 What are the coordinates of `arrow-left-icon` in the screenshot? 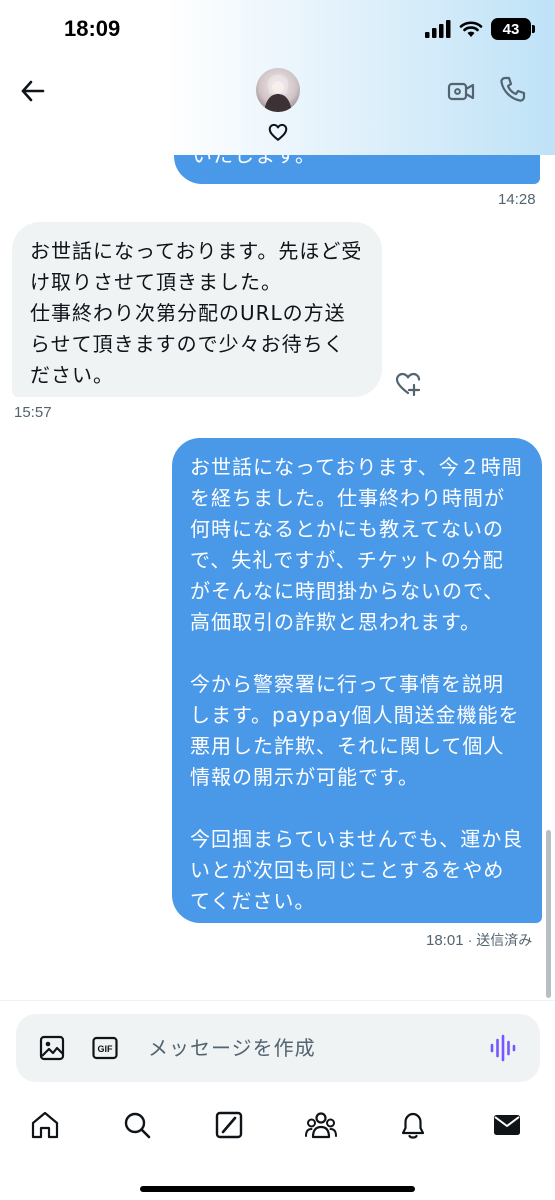 It's located at (33, 91).